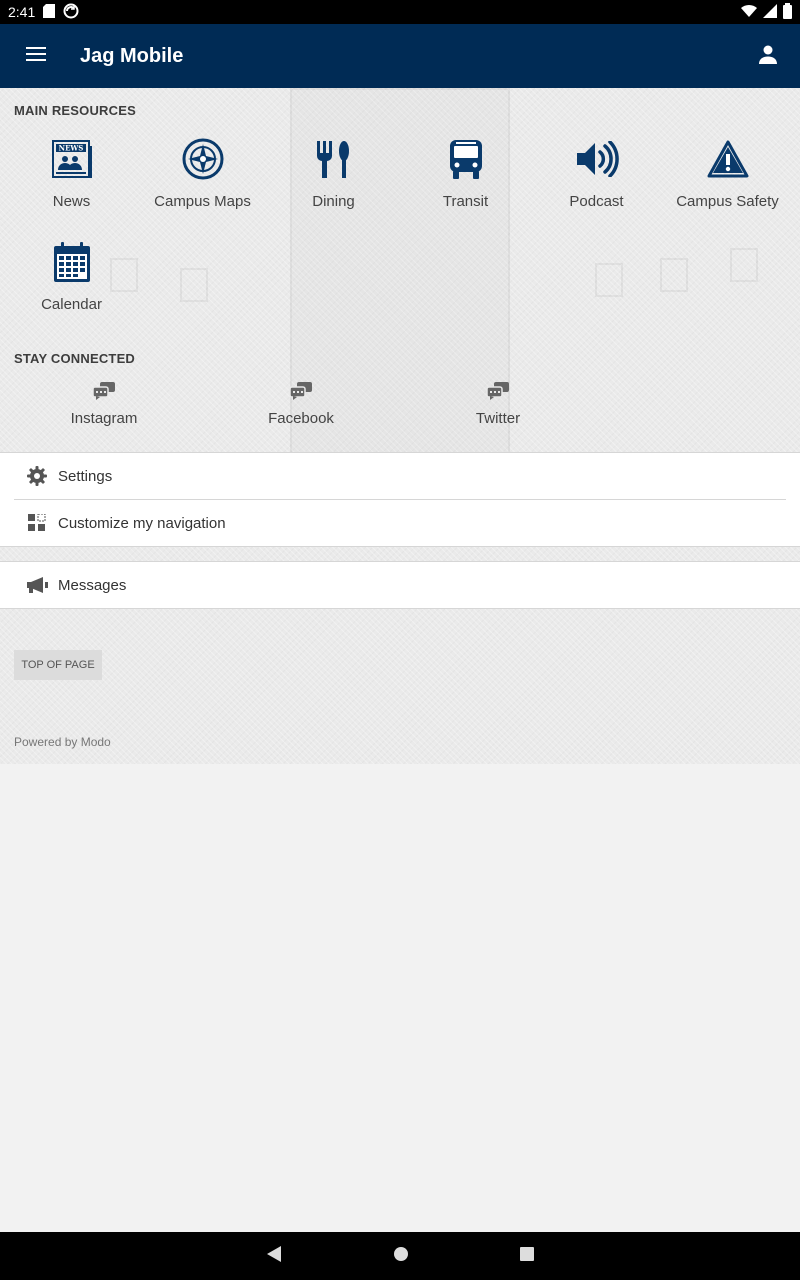 Image resolution: width=800 pixels, height=1280 pixels. I want to click on social-twitter: Twitter, so click(498, 404).